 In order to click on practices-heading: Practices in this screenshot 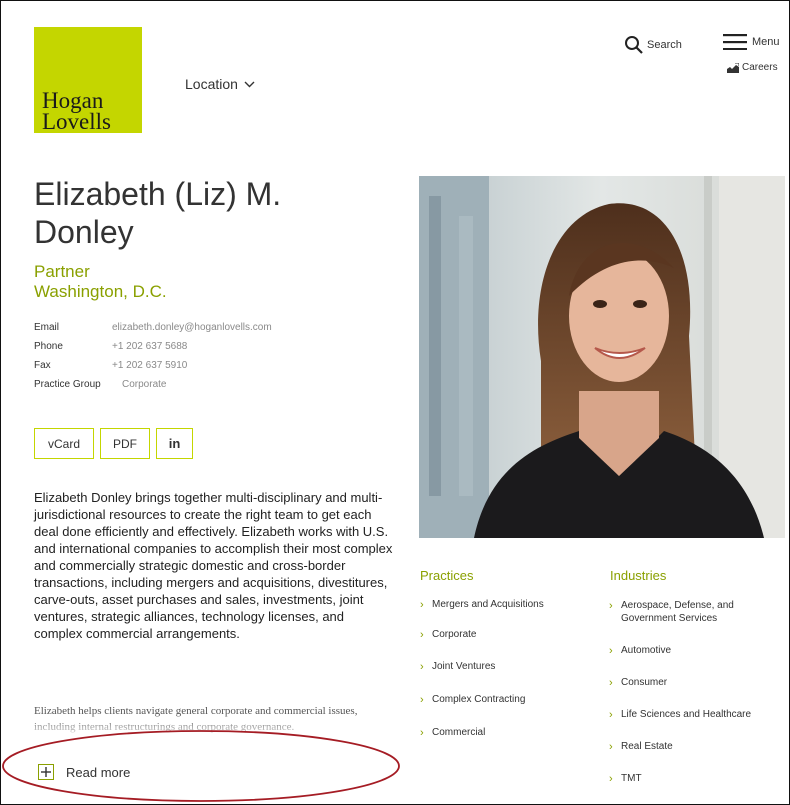, I will do `click(447, 575)`.